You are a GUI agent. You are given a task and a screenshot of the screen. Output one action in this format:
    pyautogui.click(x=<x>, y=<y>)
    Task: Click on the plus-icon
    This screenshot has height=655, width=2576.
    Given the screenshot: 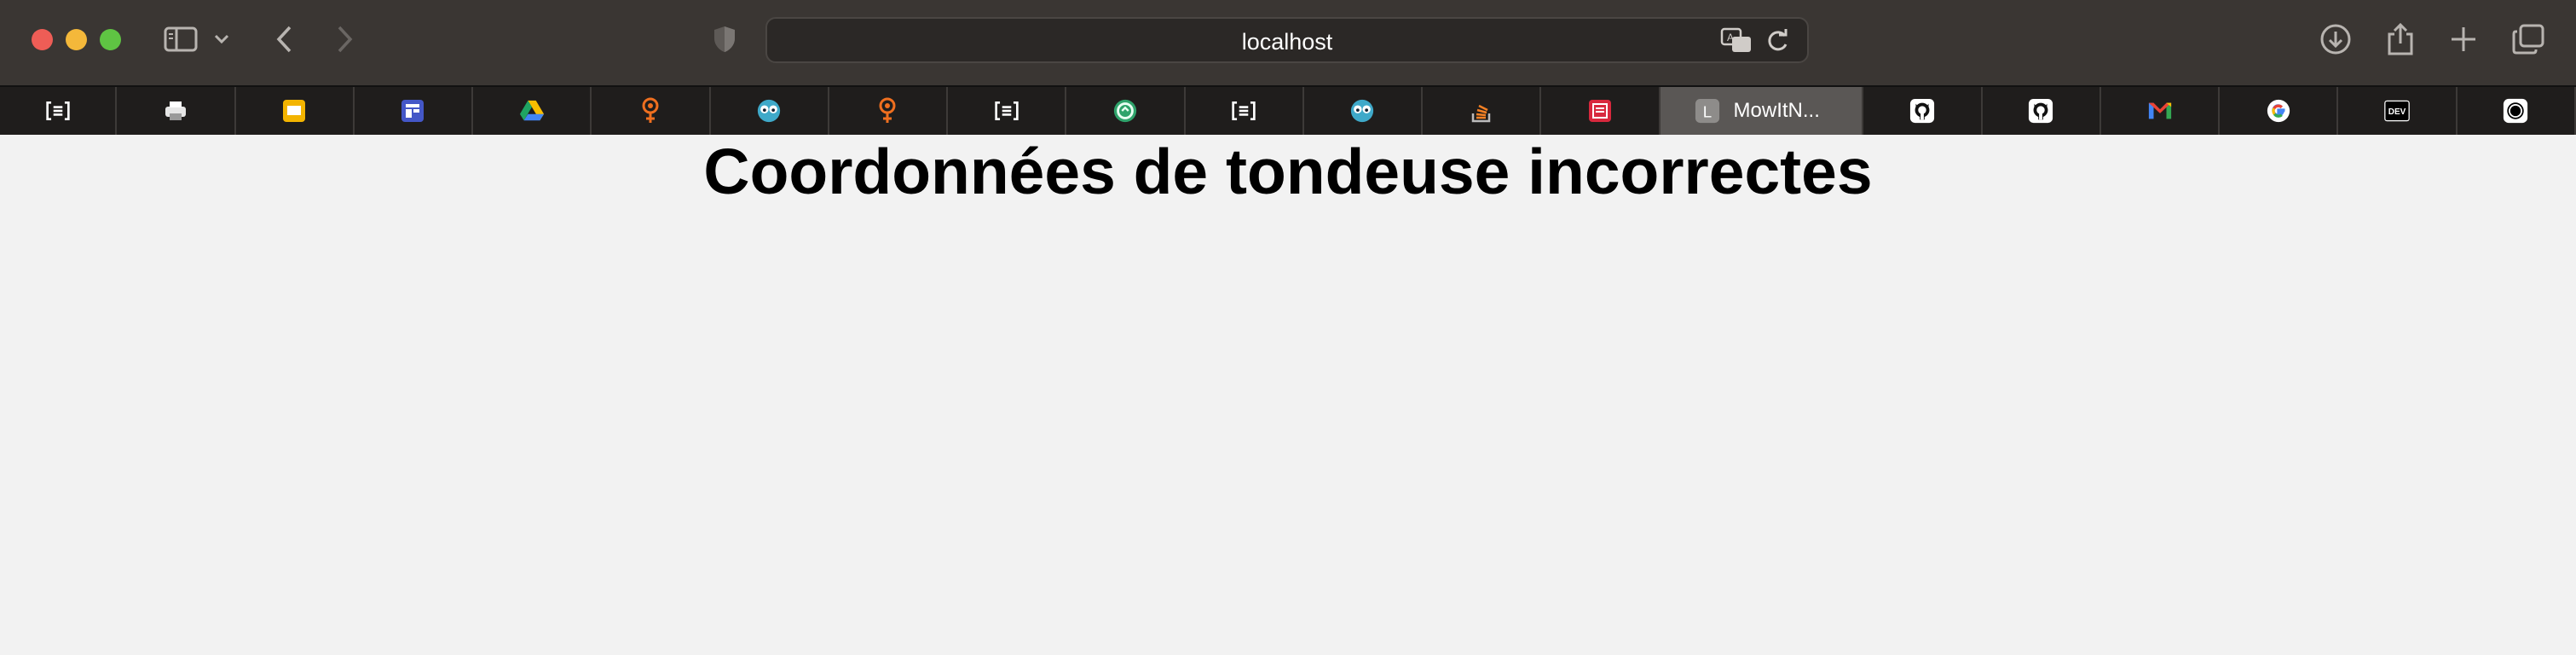 What is the action you would take?
    pyautogui.click(x=2463, y=39)
    